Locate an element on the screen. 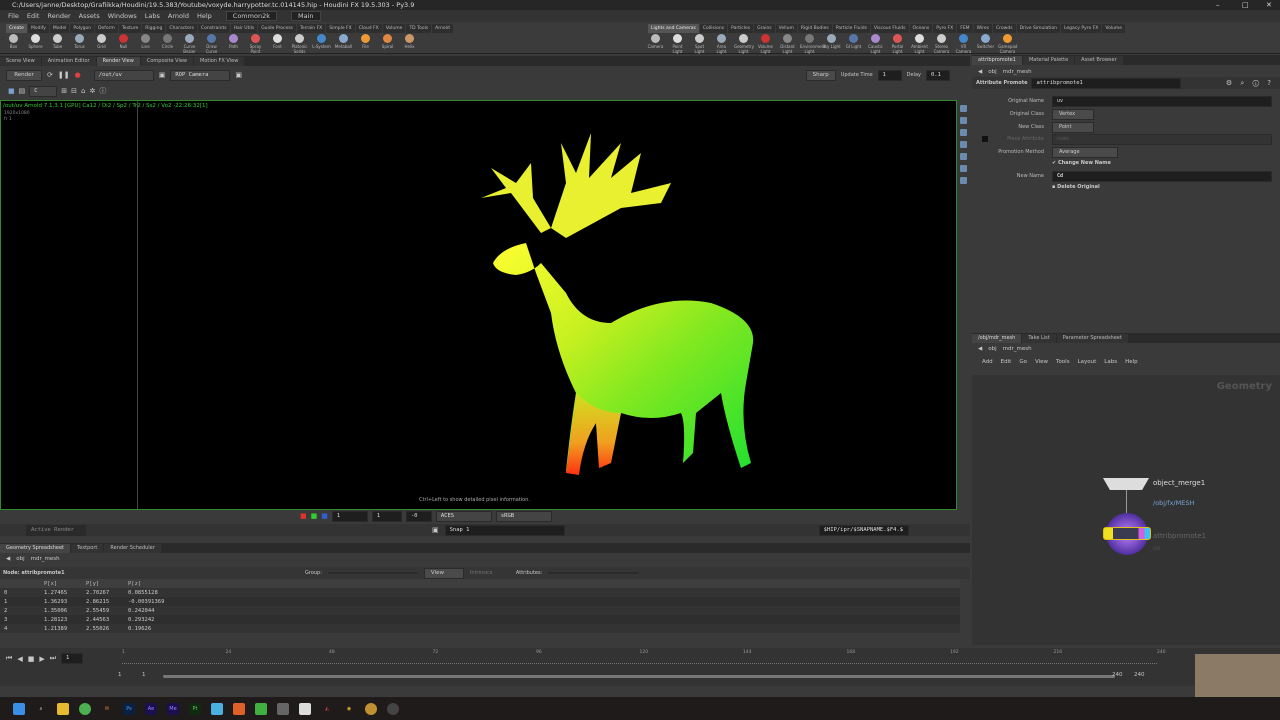 The image size is (1280, 720). group-field is located at coordinates (372, 573).